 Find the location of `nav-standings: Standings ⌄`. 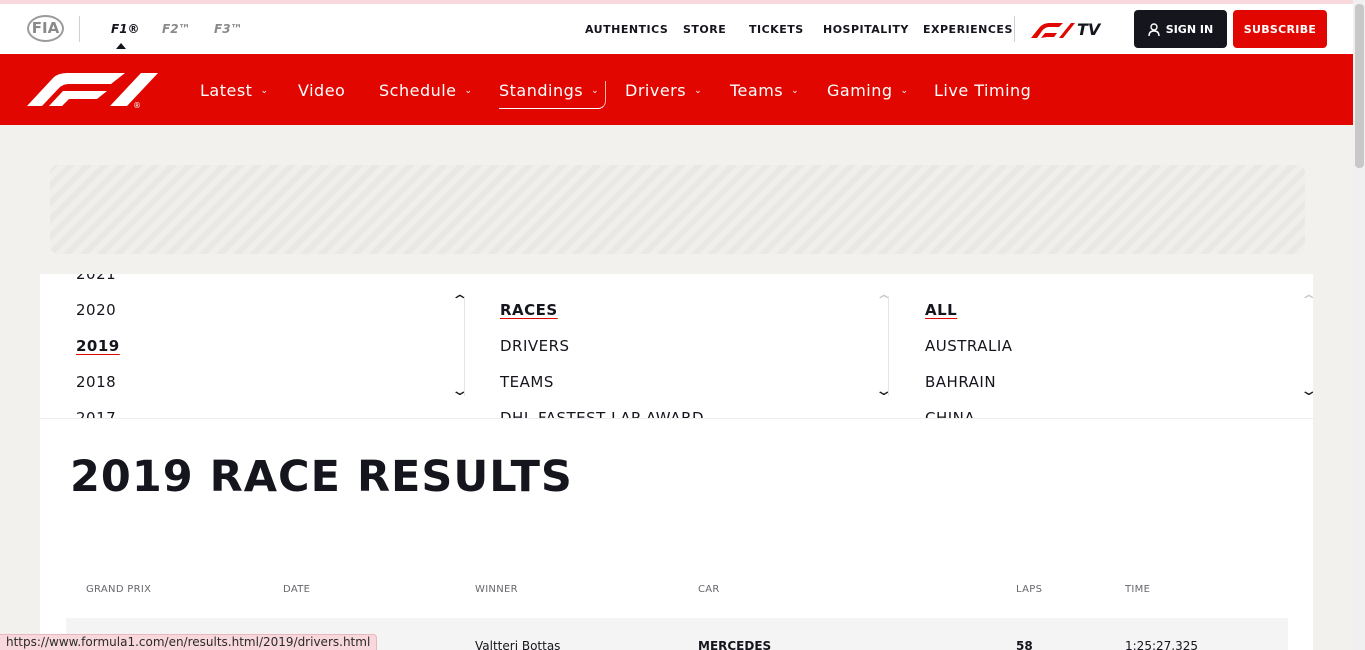

nav-standings: Standings ⌄ is located at coordinates (553, 95).